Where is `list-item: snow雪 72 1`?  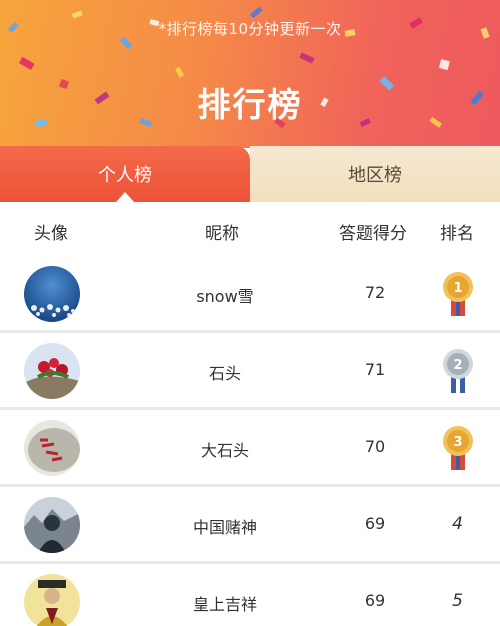
list-item: snow雪 72 1 is located at coordinates (250, 293).